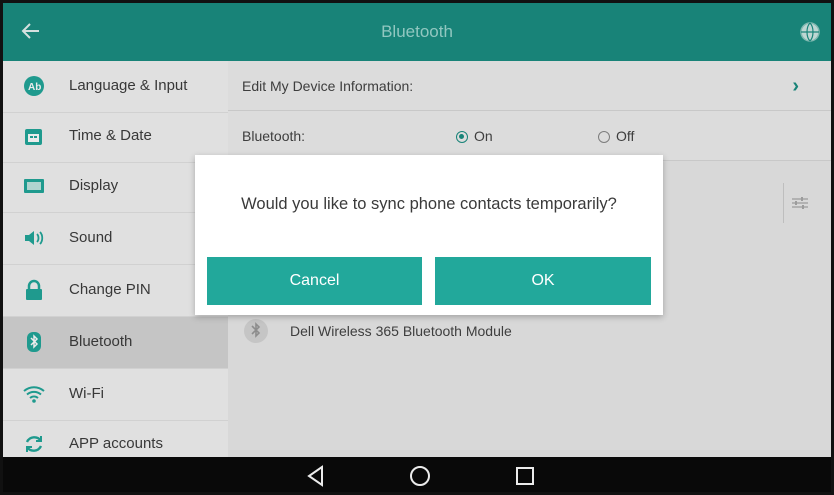 The height and width of the screenshot is (495, 834). I want to click on ok-button: OK, so click(543, 281).